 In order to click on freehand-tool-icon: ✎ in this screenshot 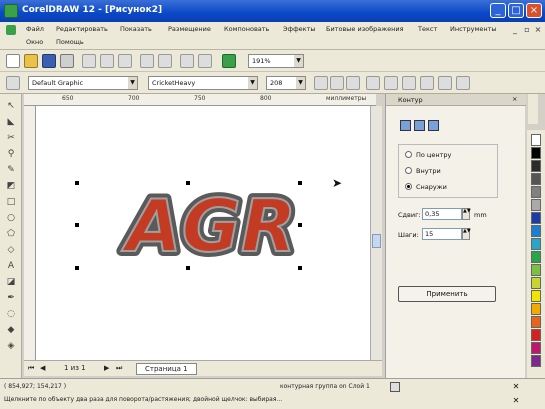, I will do `click(11, 170)`.